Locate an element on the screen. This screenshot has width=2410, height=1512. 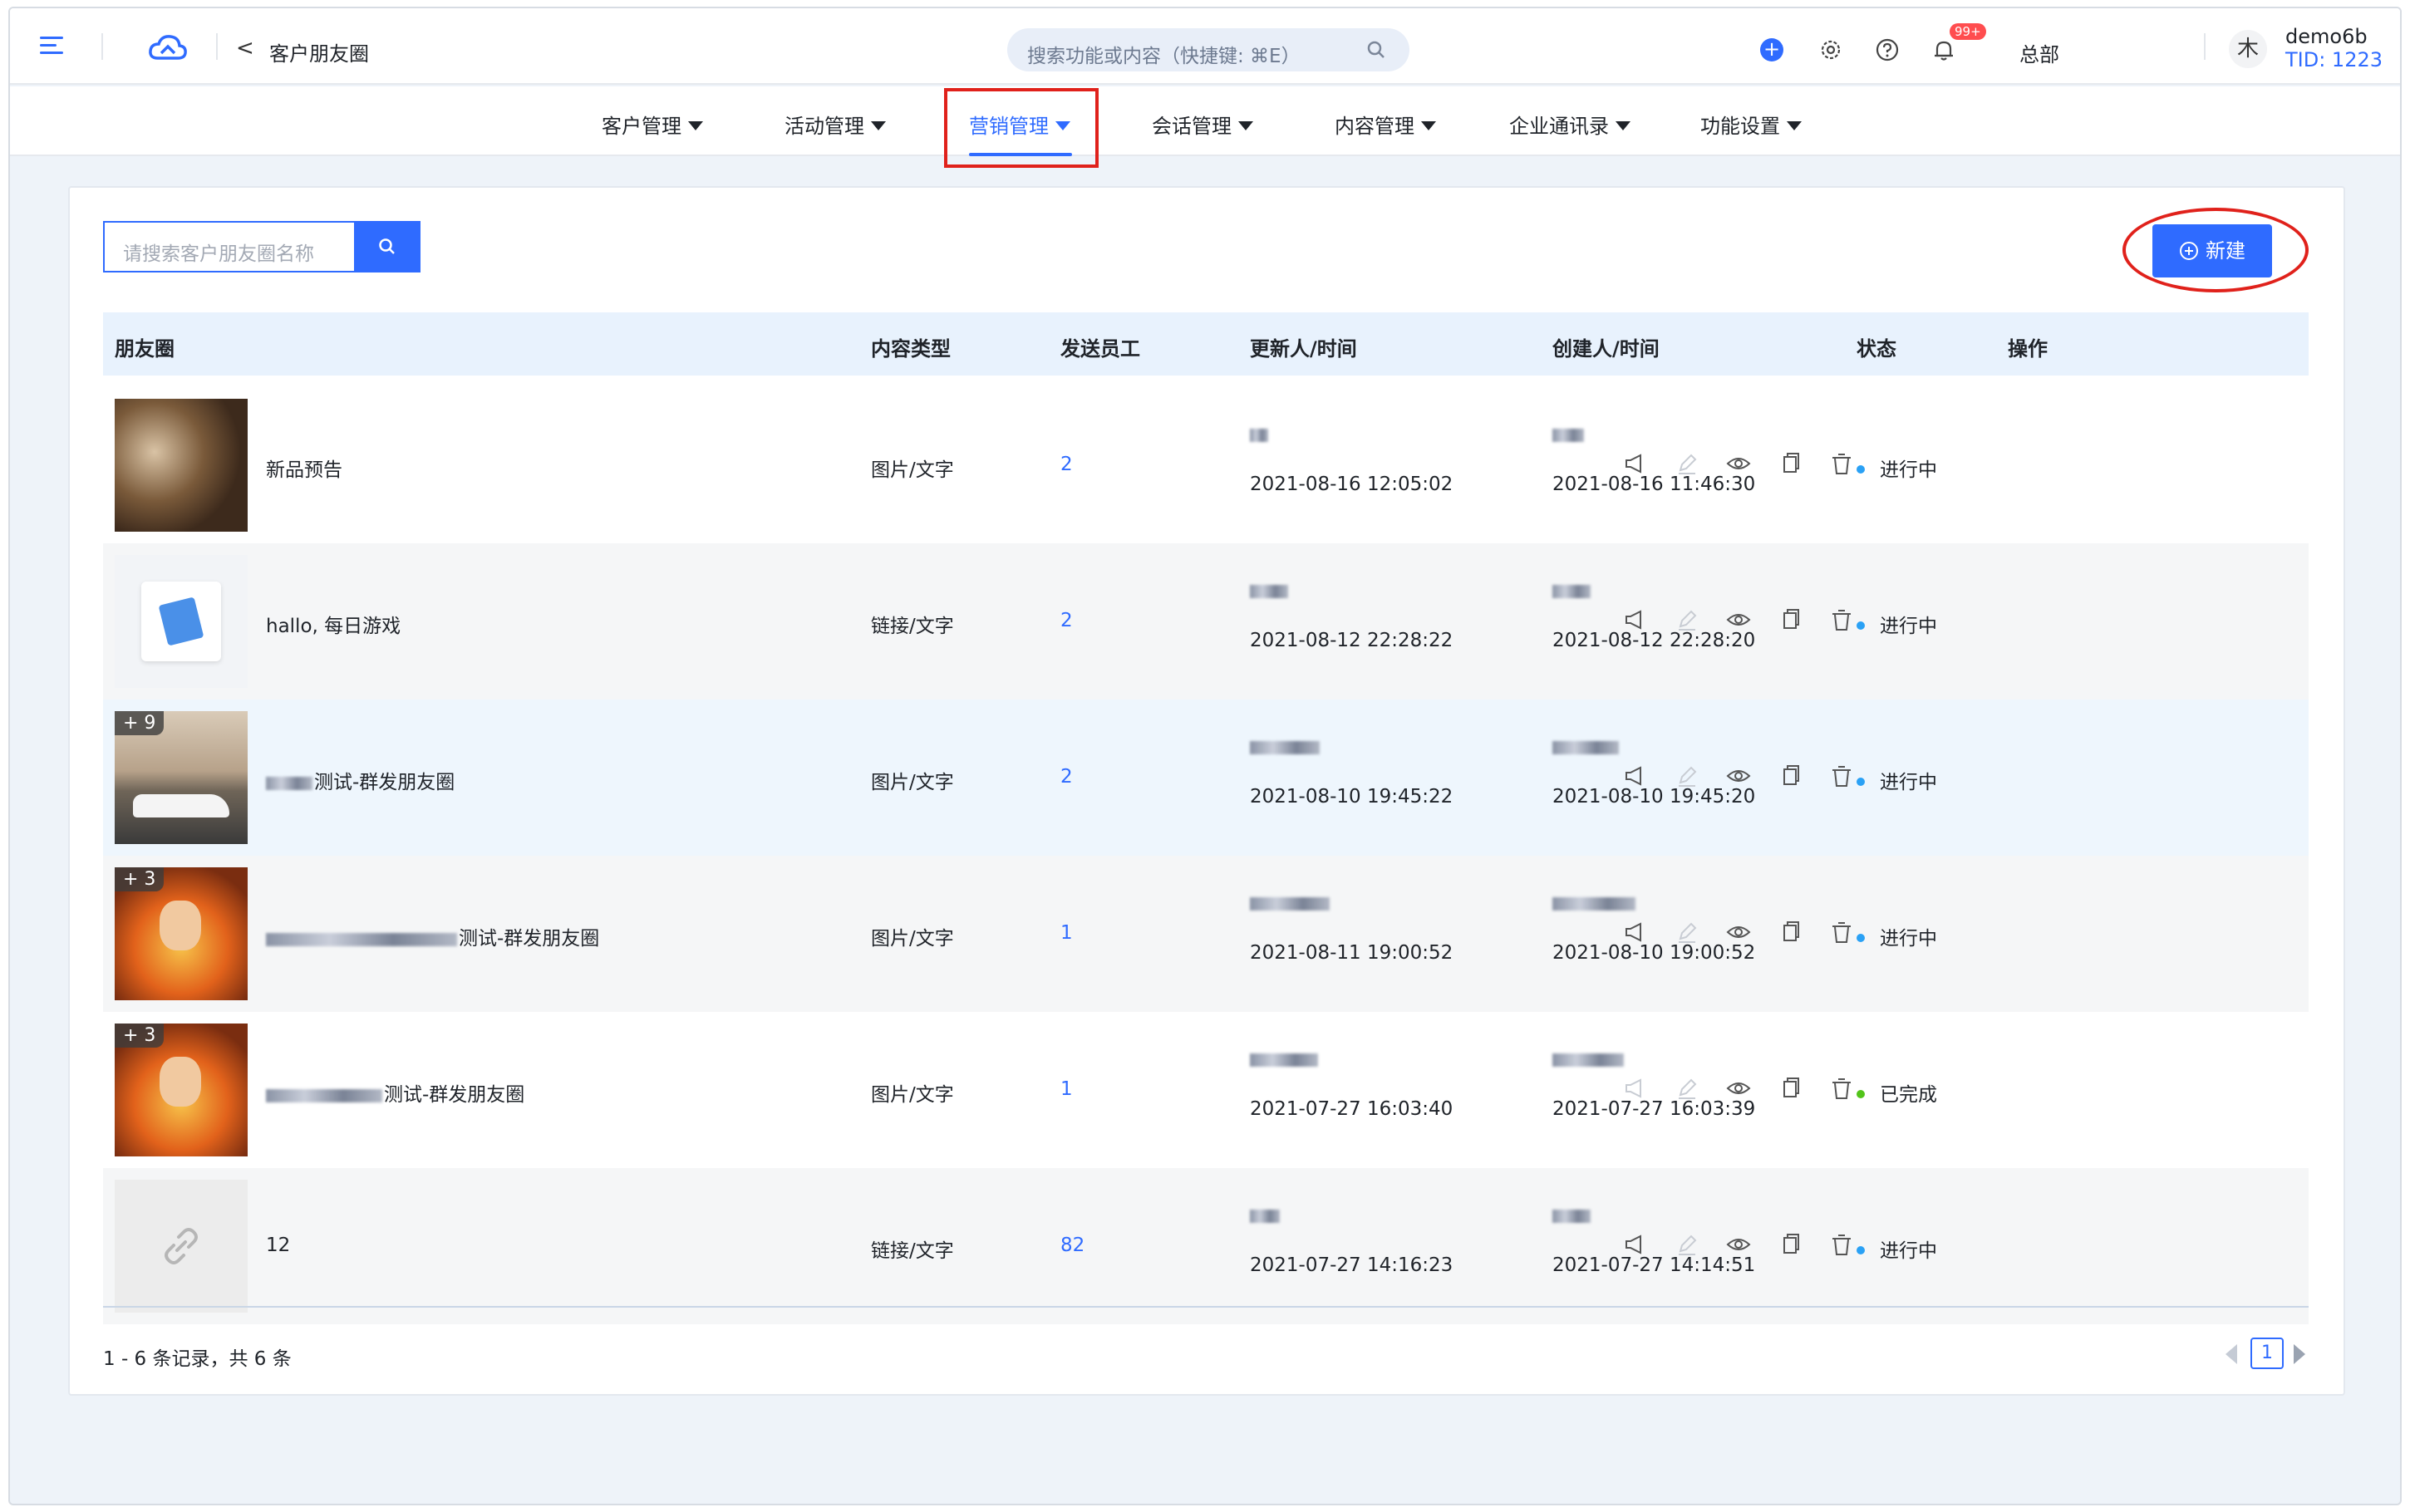
updated-time: 2021-07-27 14:16:23 is located at coordinates (1351, 1265).